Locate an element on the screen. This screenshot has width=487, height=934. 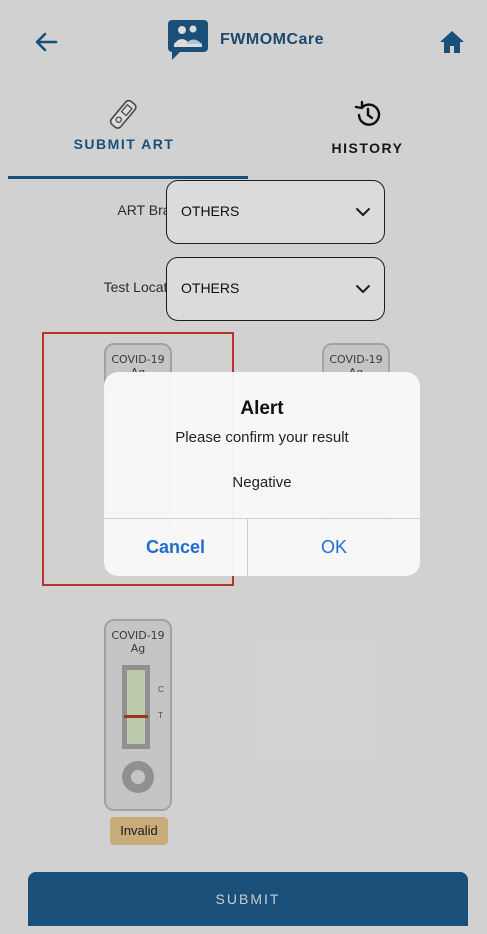
alert-message: Please confirm your result is located at coordinates (262, 437).